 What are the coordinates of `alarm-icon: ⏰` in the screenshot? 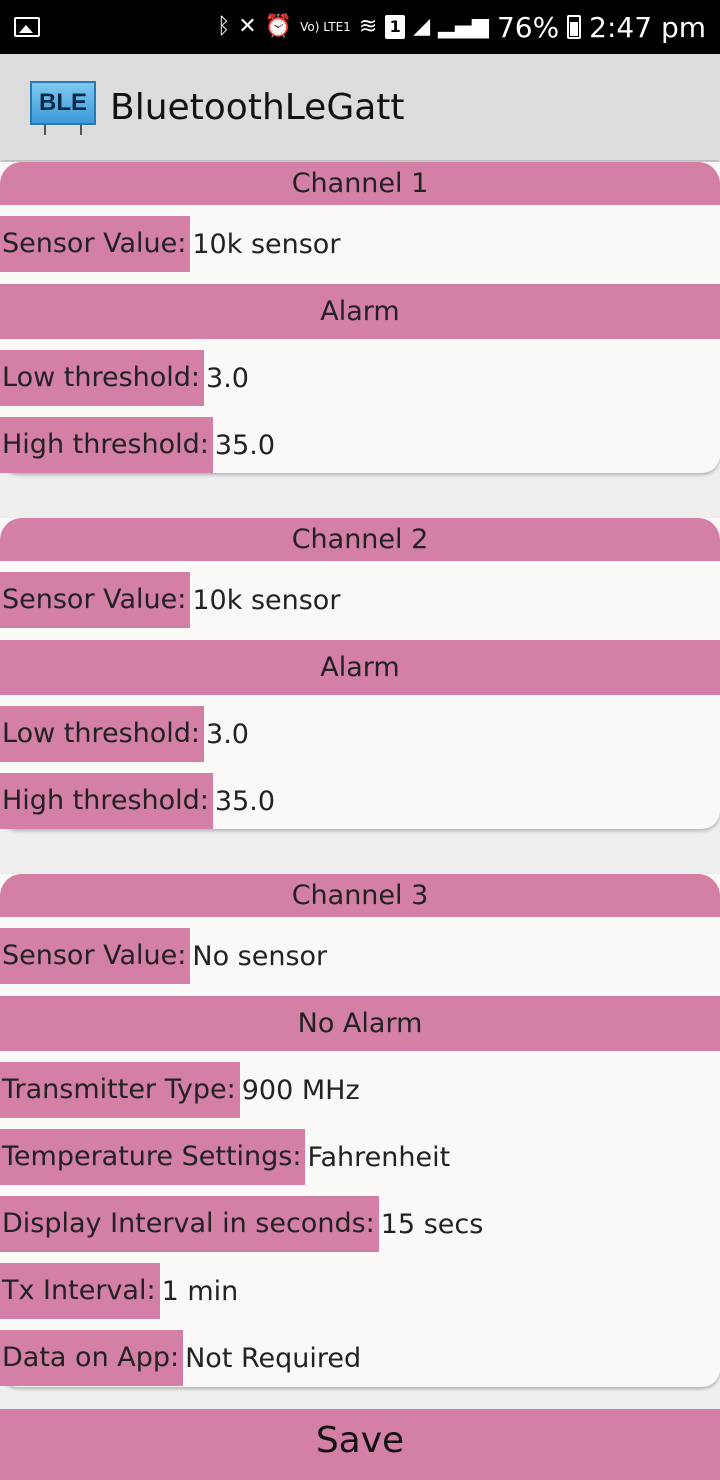 It's located at (278, 26).